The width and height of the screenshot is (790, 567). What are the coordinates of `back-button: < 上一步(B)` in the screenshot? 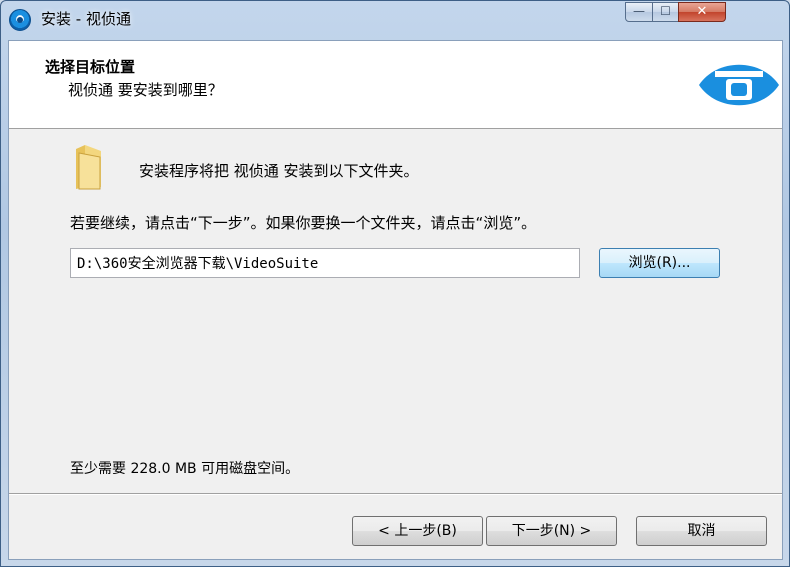 It's located at (417, 531).